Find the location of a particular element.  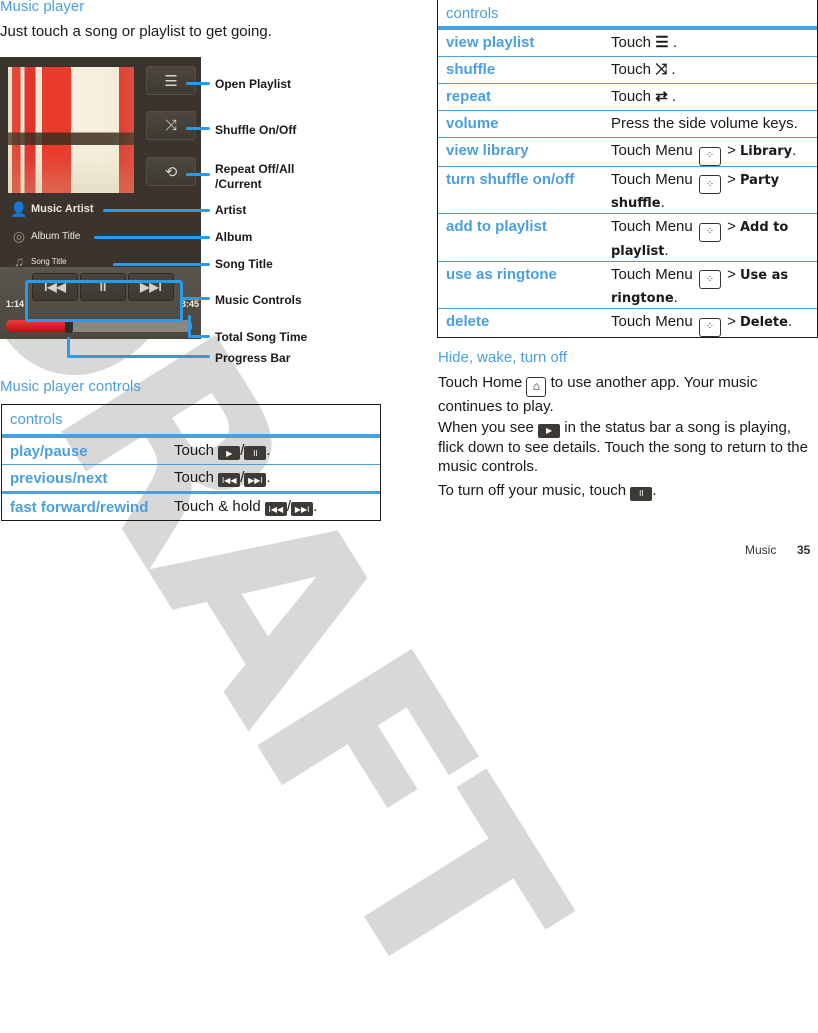

table-row: previous/next Touch I◀◀ / ▶▶I. is located at coordinates (191, 479).